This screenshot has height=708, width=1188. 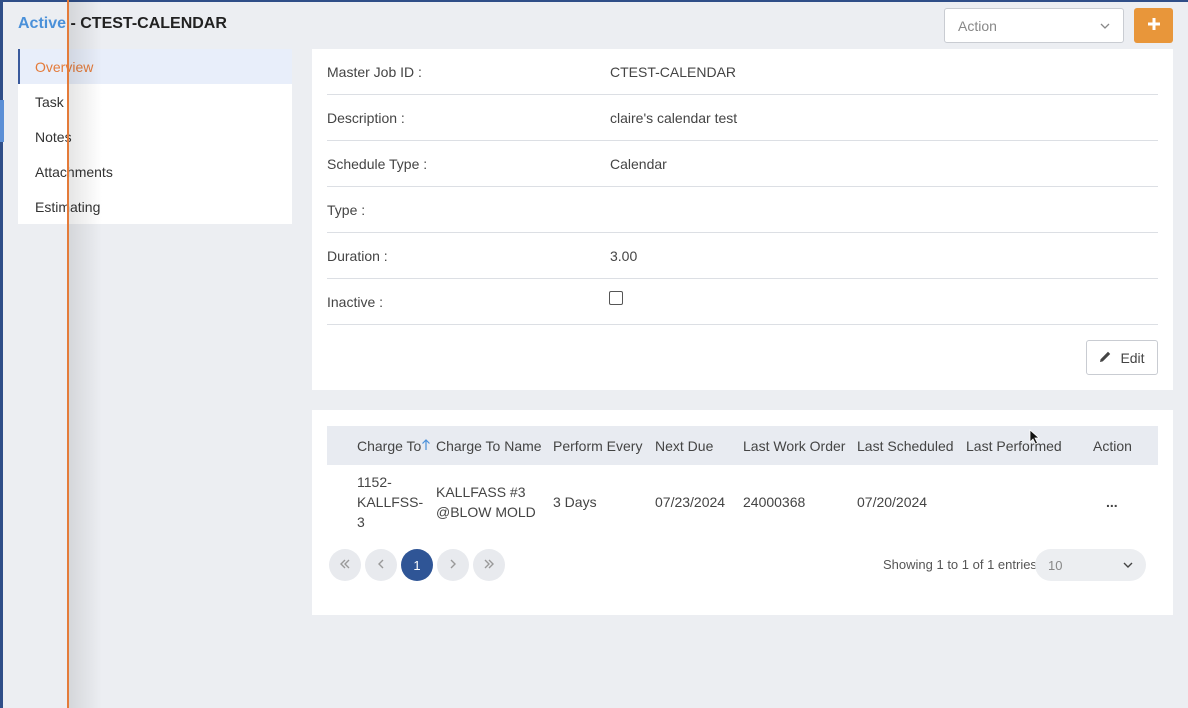 I want to click on top-border, so click(x=594, y=1).